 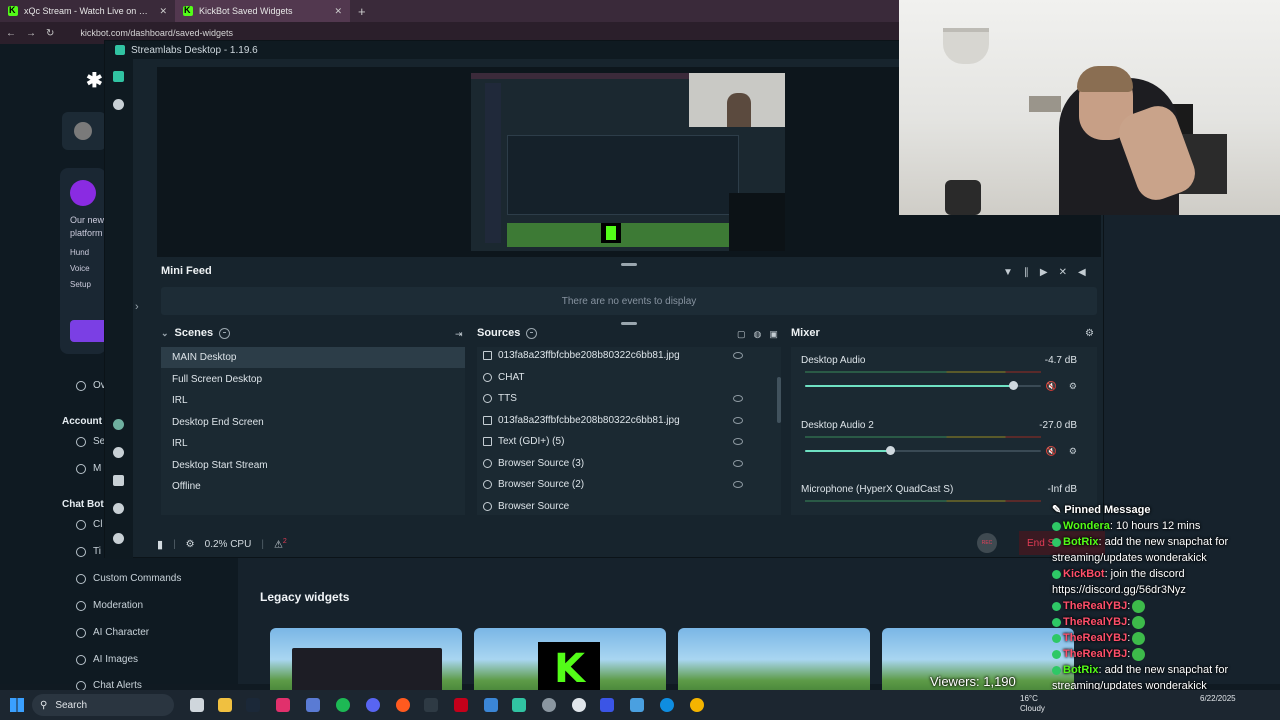 What do you see at coordinates (625, 463) in the screenshot?
I see `source-item: Browser Source (3)` at bounding box center [625, 463].